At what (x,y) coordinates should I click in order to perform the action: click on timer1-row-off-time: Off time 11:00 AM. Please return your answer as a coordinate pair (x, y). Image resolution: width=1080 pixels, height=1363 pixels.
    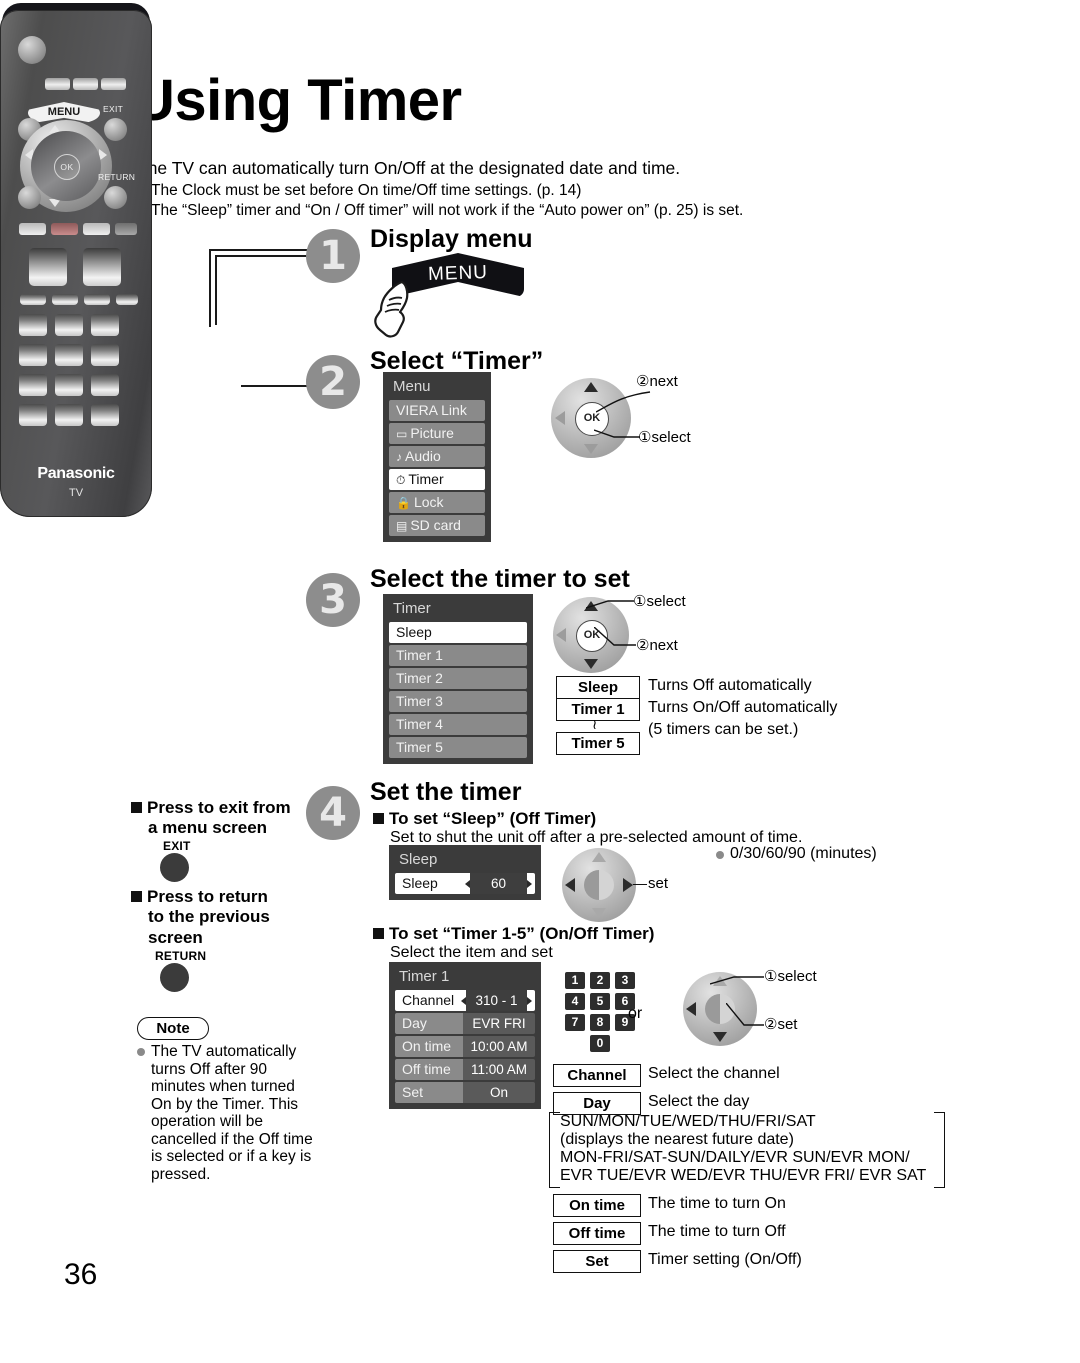
    Looking at the image, I should click on (465, 1069).